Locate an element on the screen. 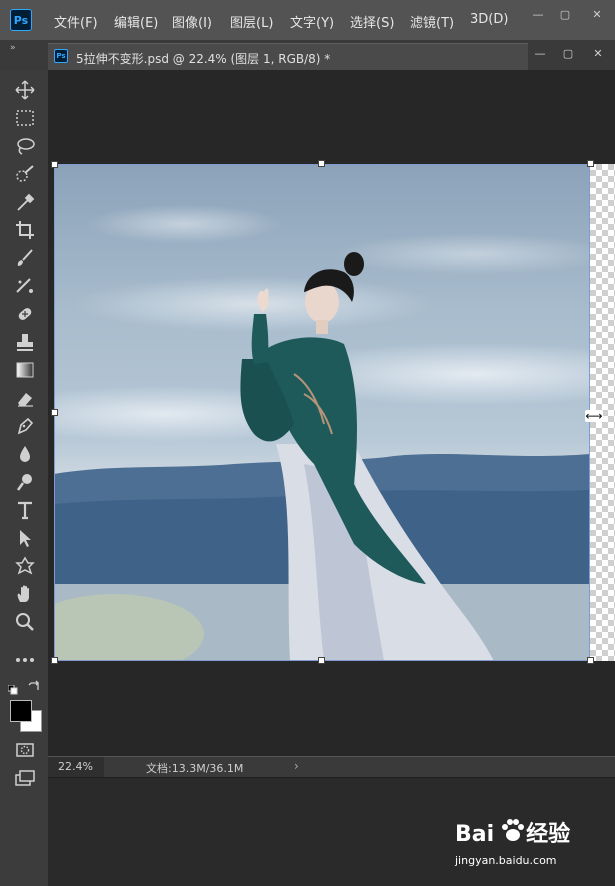 The height and width of the screenshot is (886, 615). doc-minimize-button: — is located at coordinates (540, 54).